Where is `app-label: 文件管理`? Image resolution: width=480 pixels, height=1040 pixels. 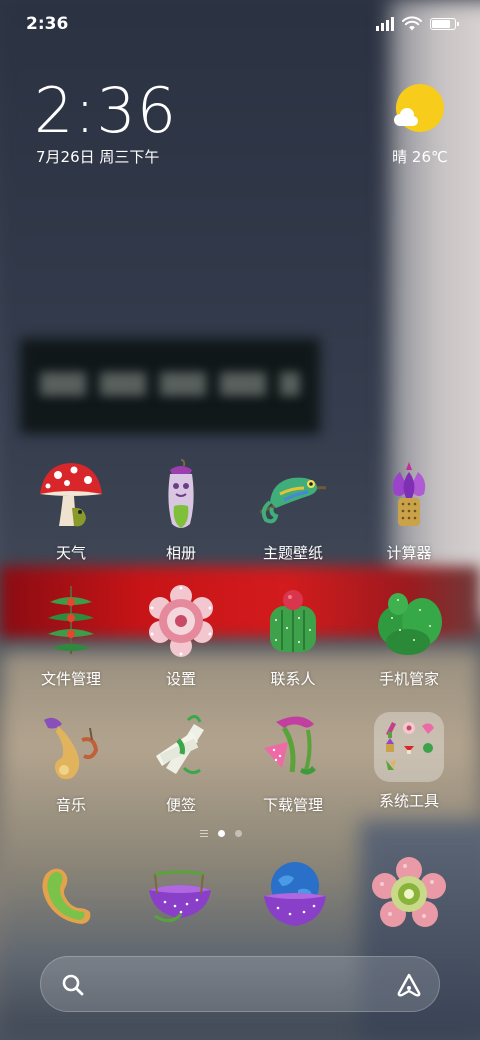 app-label: 文件管理 is located at coordinates (70, 679).